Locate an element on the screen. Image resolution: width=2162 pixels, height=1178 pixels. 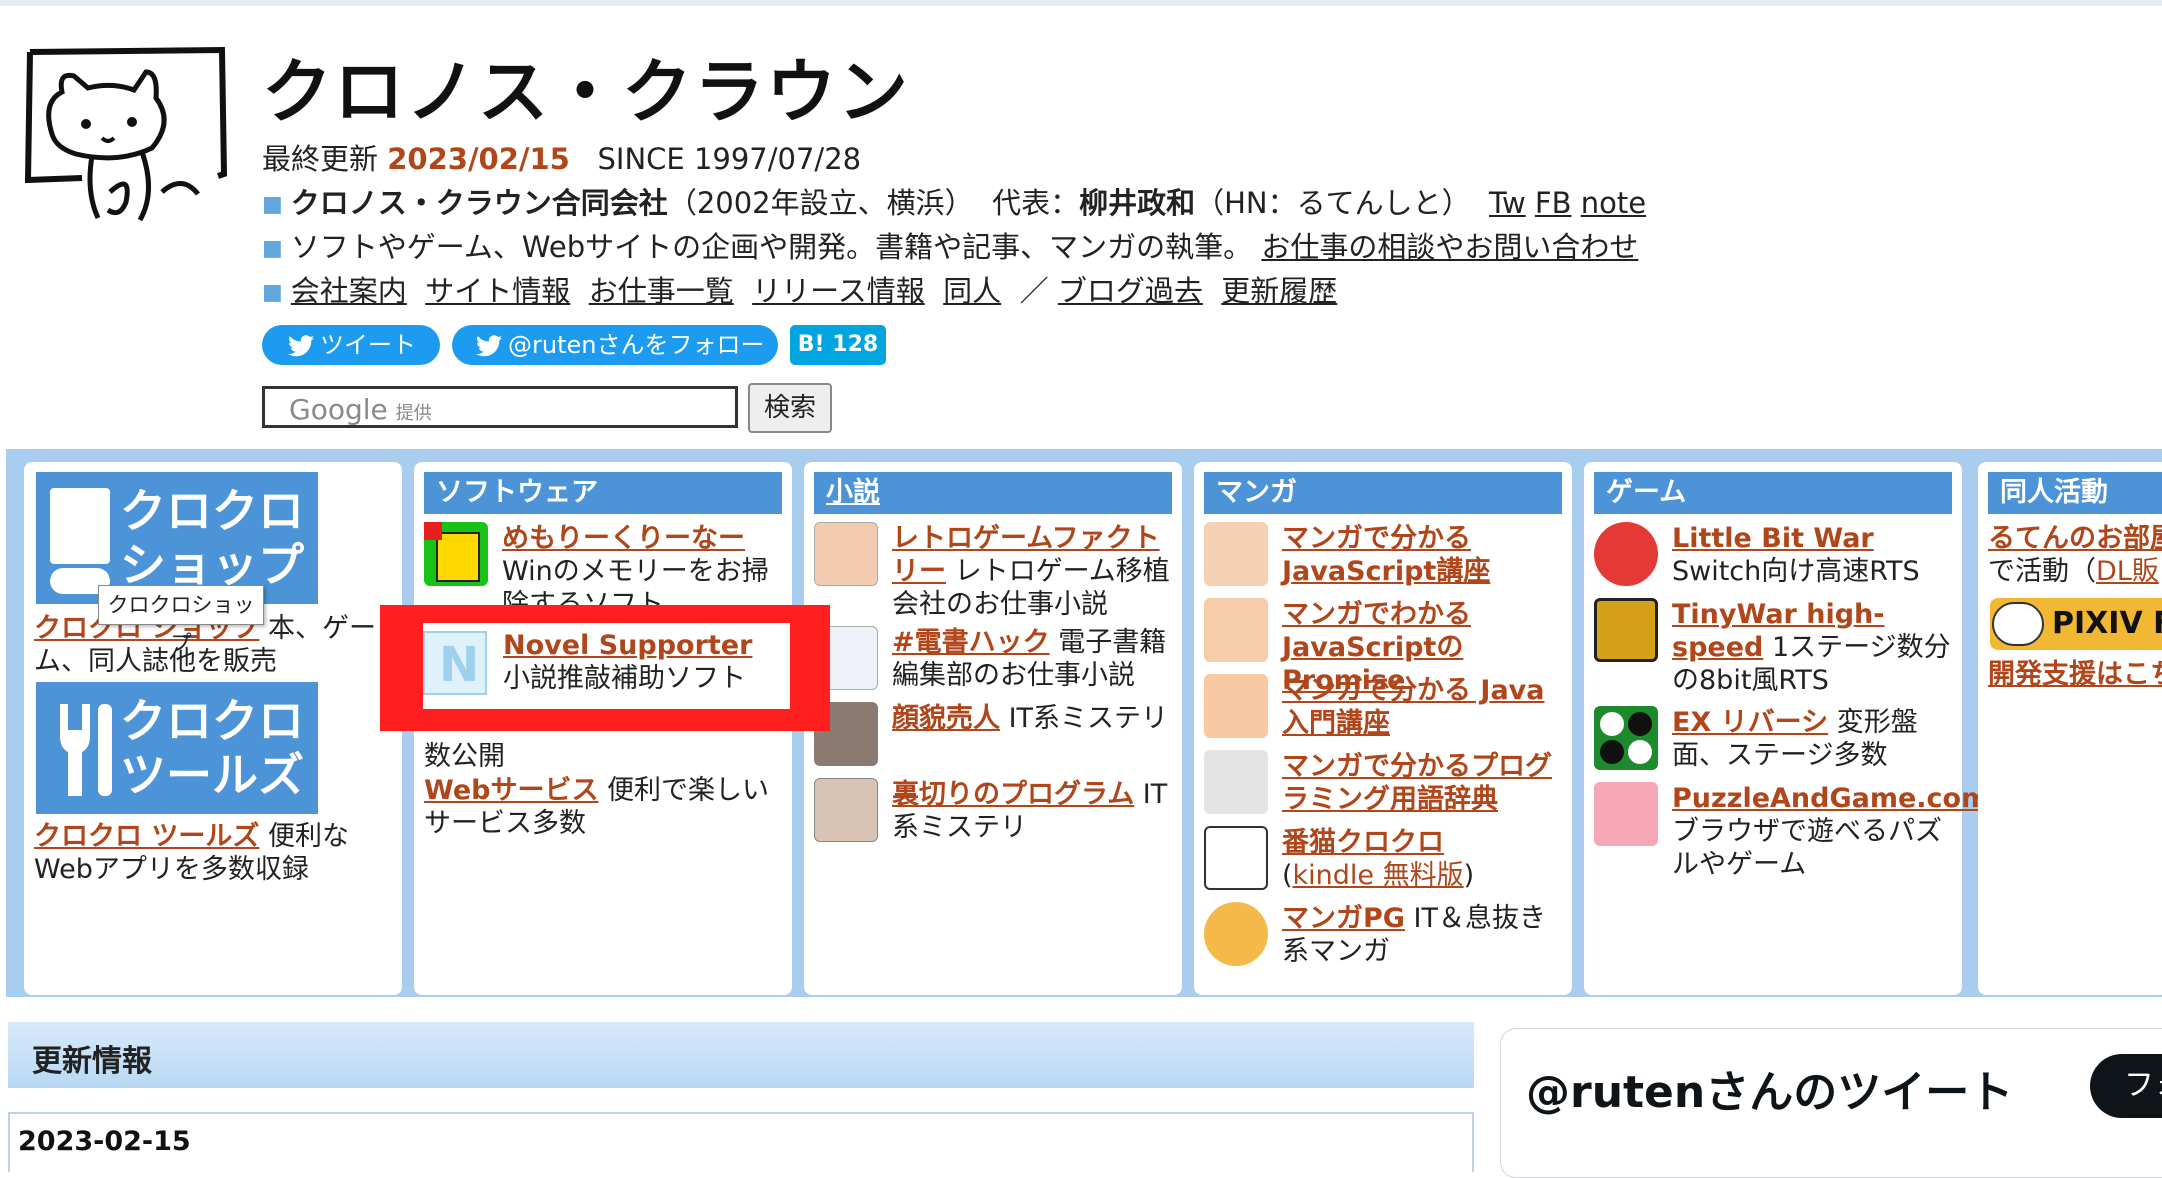
item-title: 裏切りのプログラム is located at coordinates (1013, 794).